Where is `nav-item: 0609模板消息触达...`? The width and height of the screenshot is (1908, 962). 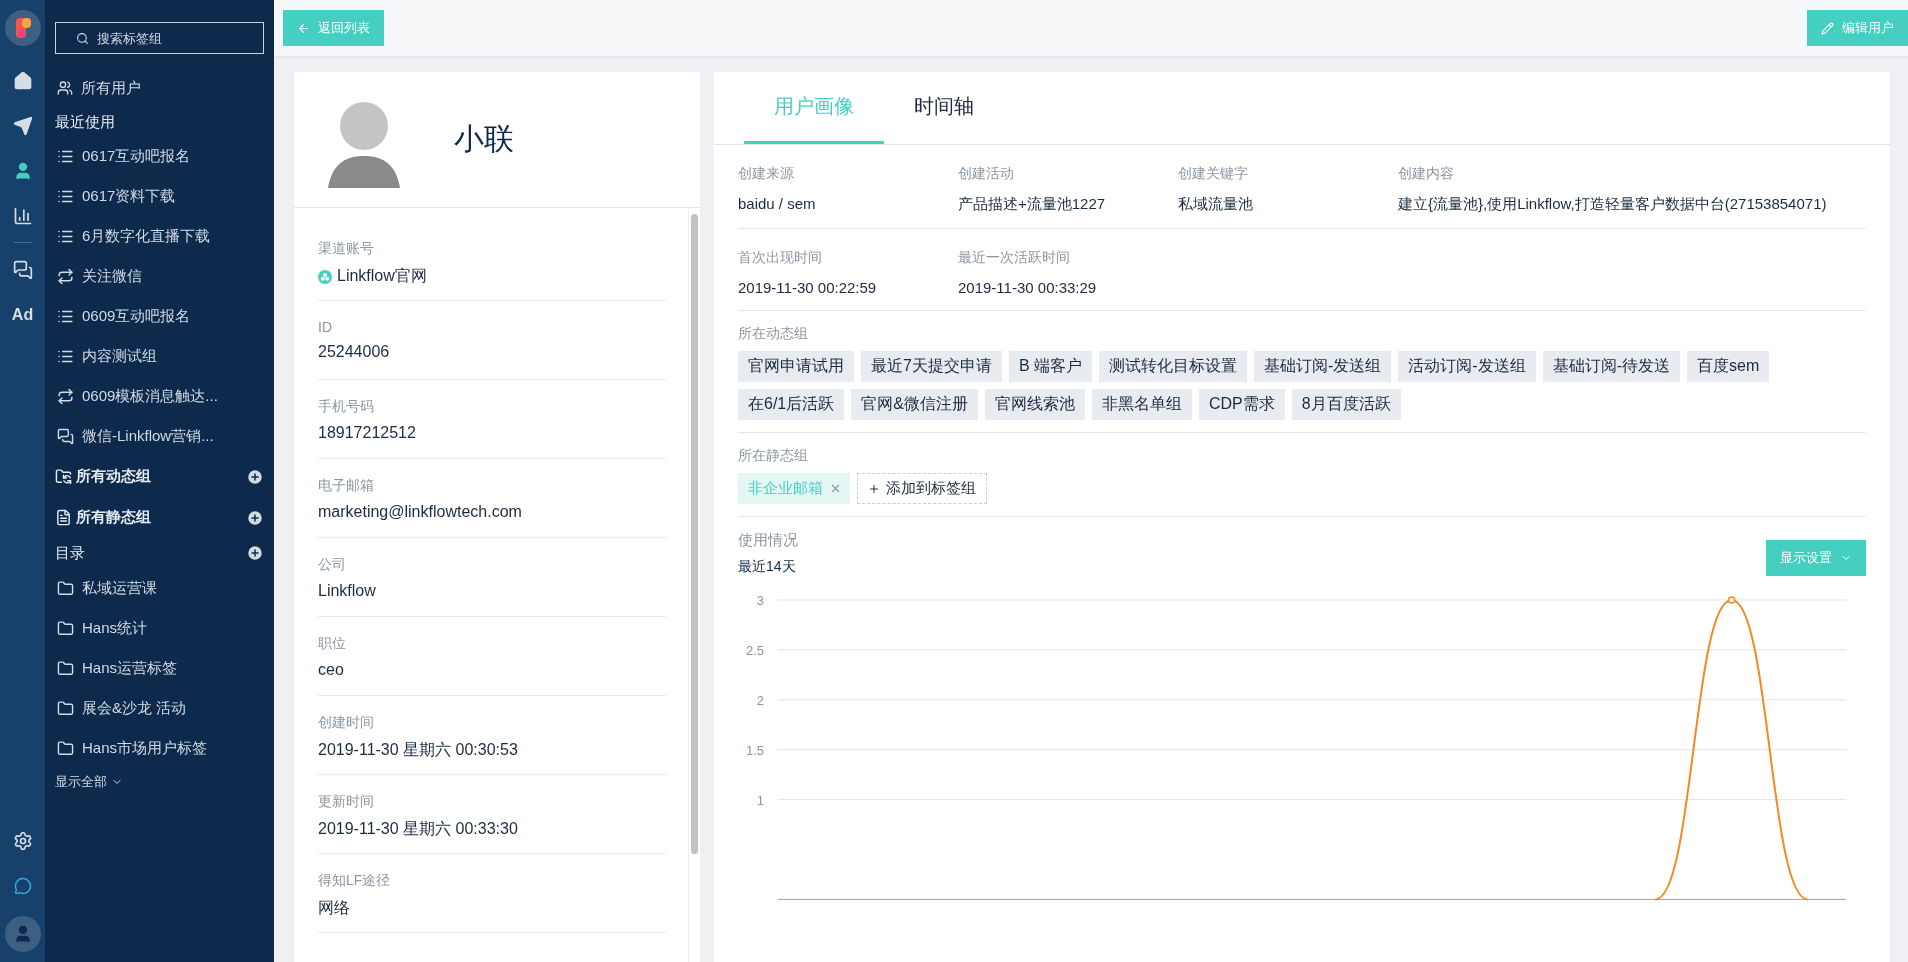 nav-item: 0609模板消息触达... is located at coordinates (159, 396).